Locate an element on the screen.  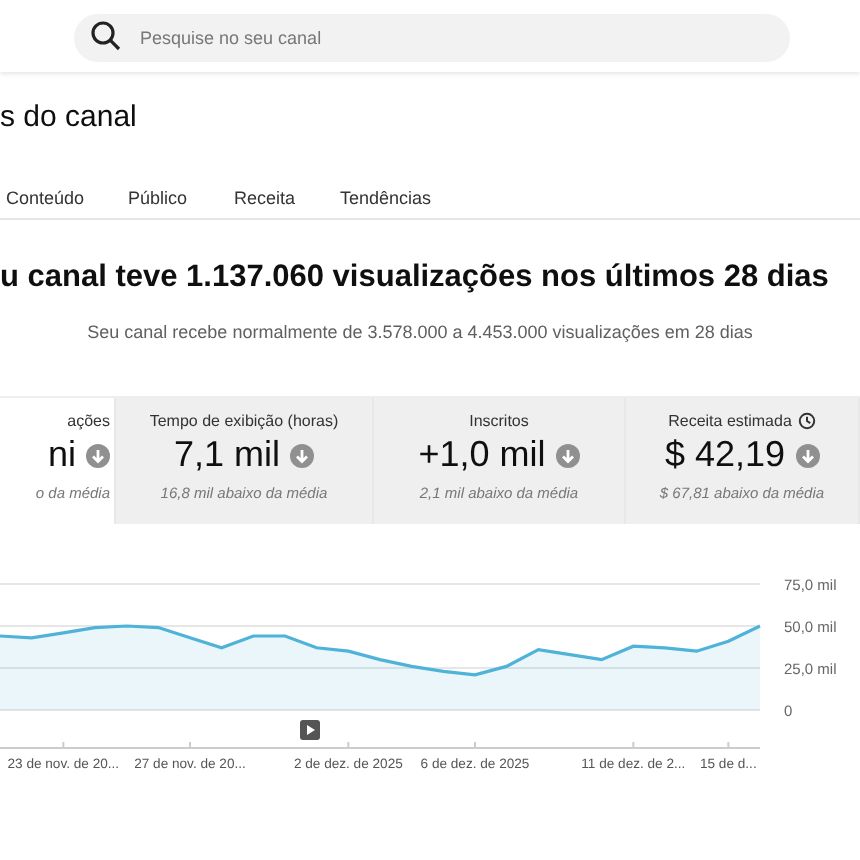
headline: u canal teve 1.137.060 visualizações nos últimos 28 dias is located at coordinates (414, 278).